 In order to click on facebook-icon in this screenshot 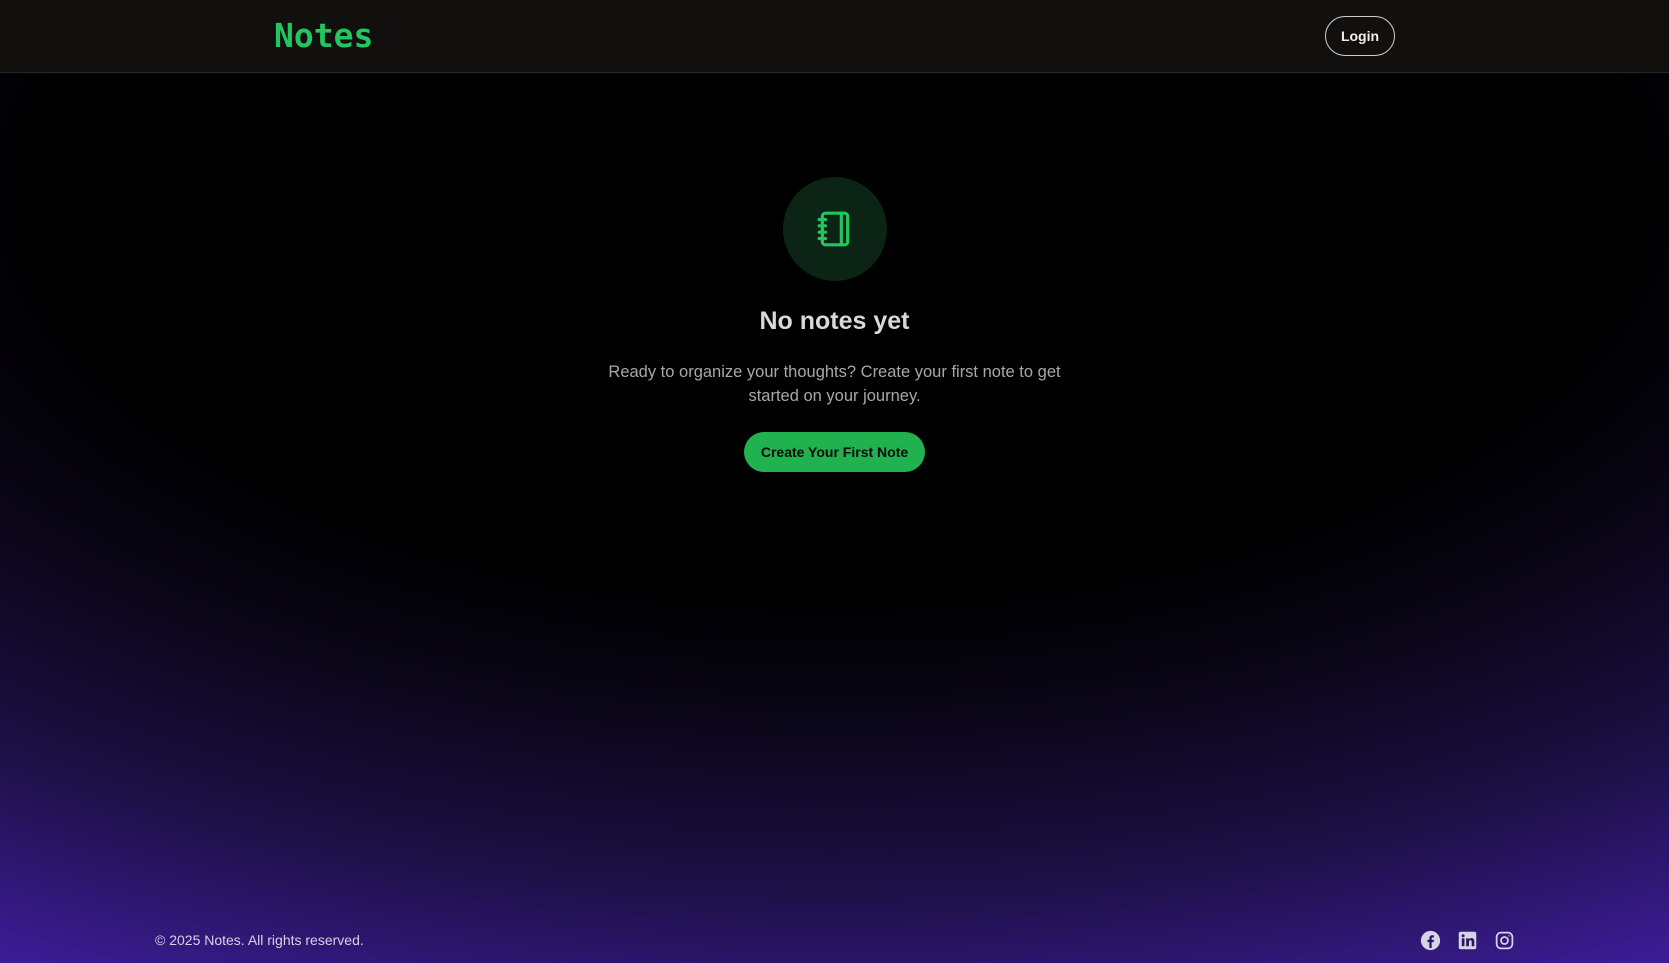, I will do `click(1430, 940)`.